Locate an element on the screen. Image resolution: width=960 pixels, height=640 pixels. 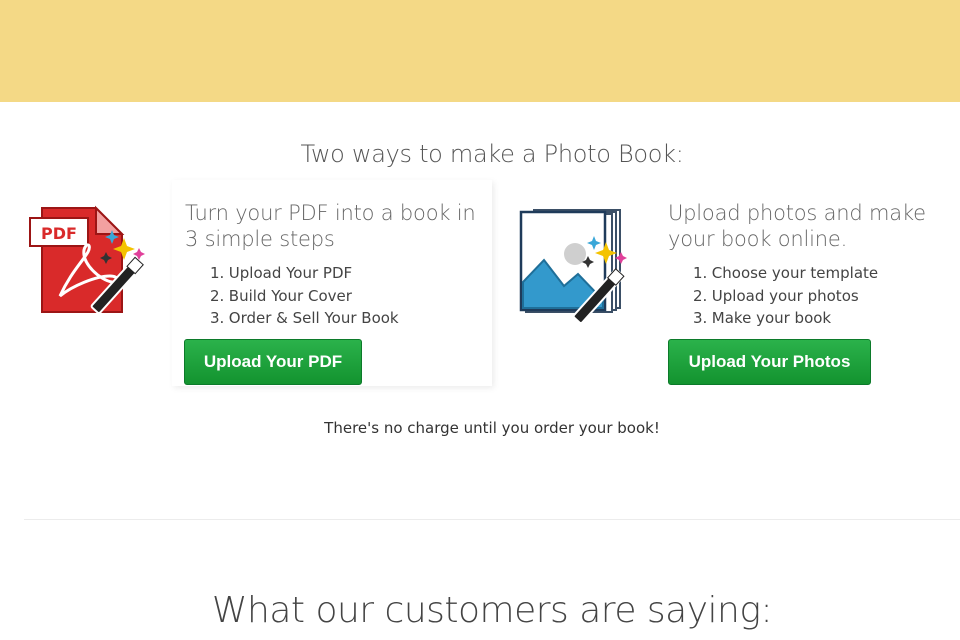
list-item: 3. Make your book is located at coordinates (762, 318).